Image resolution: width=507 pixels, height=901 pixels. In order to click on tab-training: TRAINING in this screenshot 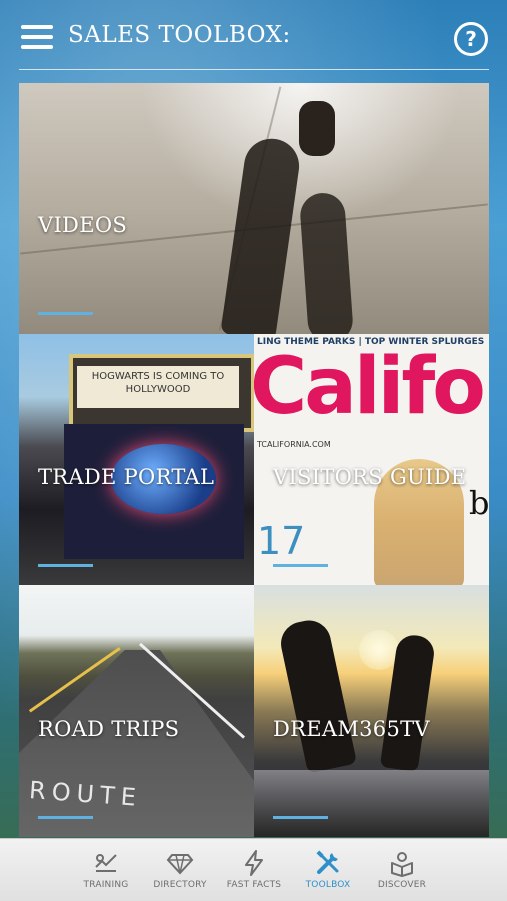, I will do `click(106, 870)`.